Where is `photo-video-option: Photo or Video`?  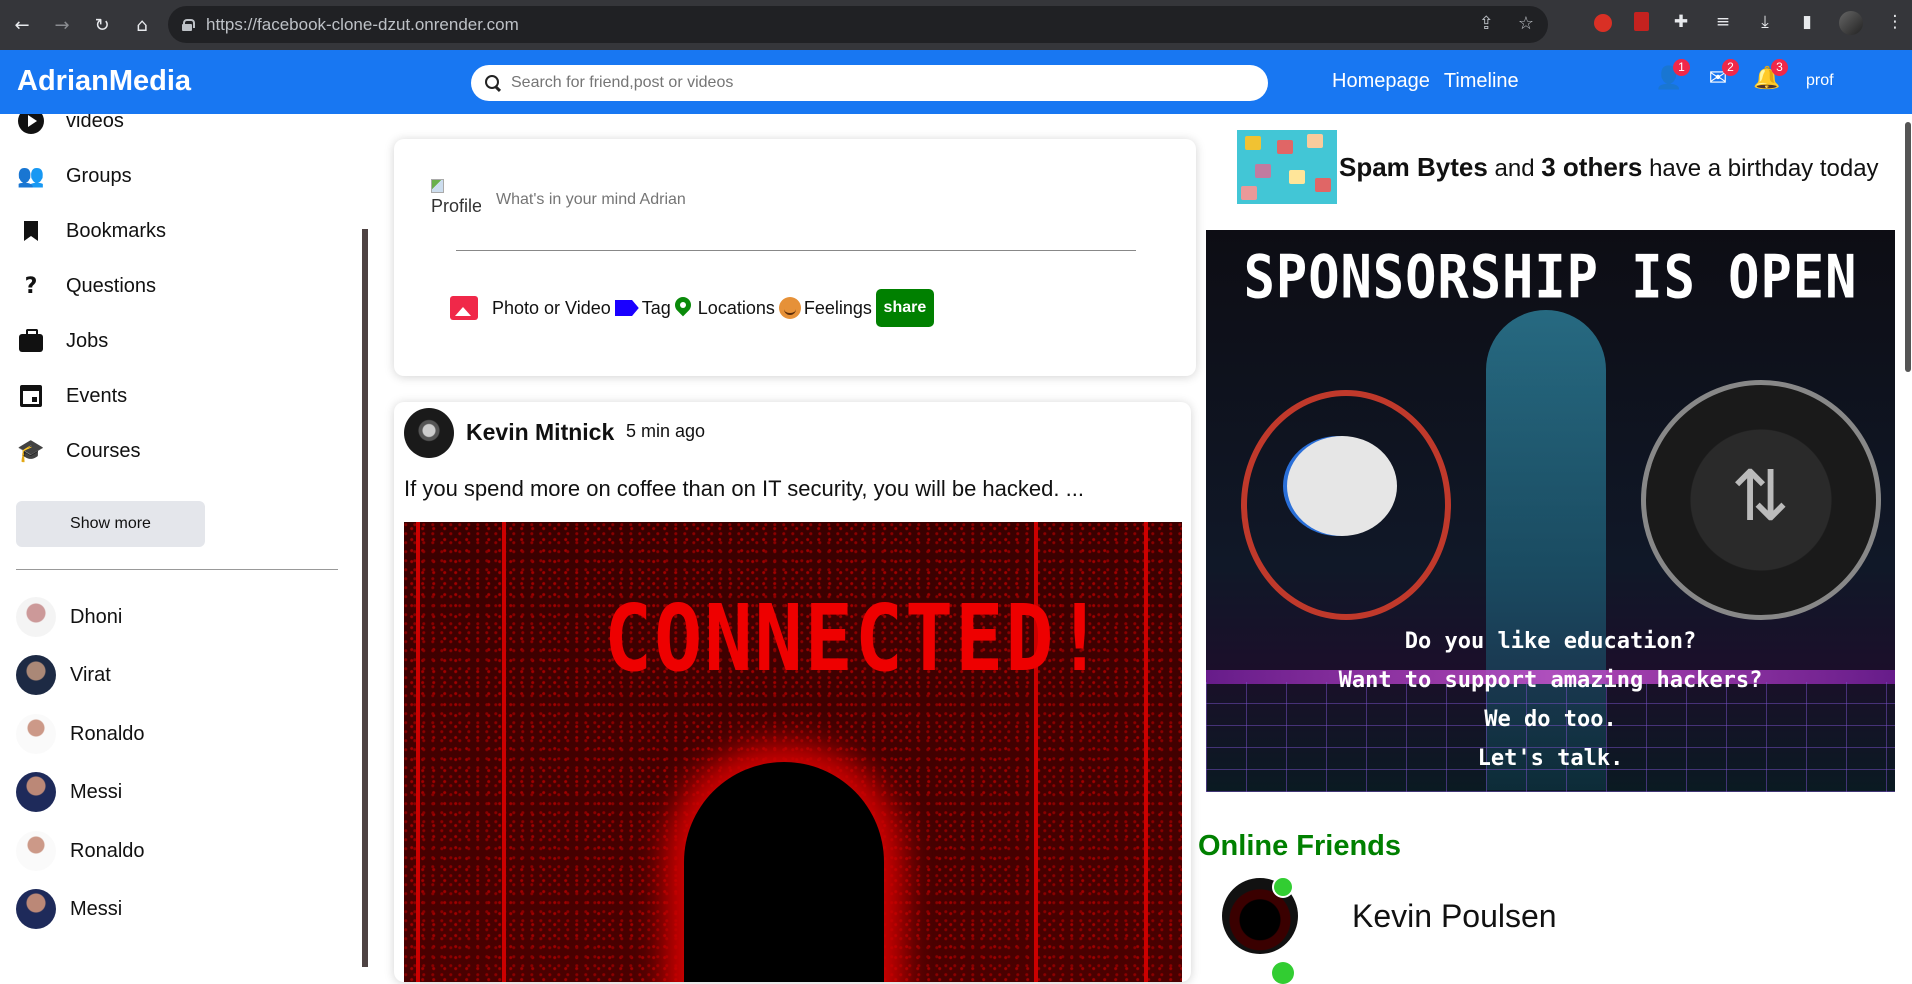 photo-video-option: Photo or Video is located at coordinates (530, 308).